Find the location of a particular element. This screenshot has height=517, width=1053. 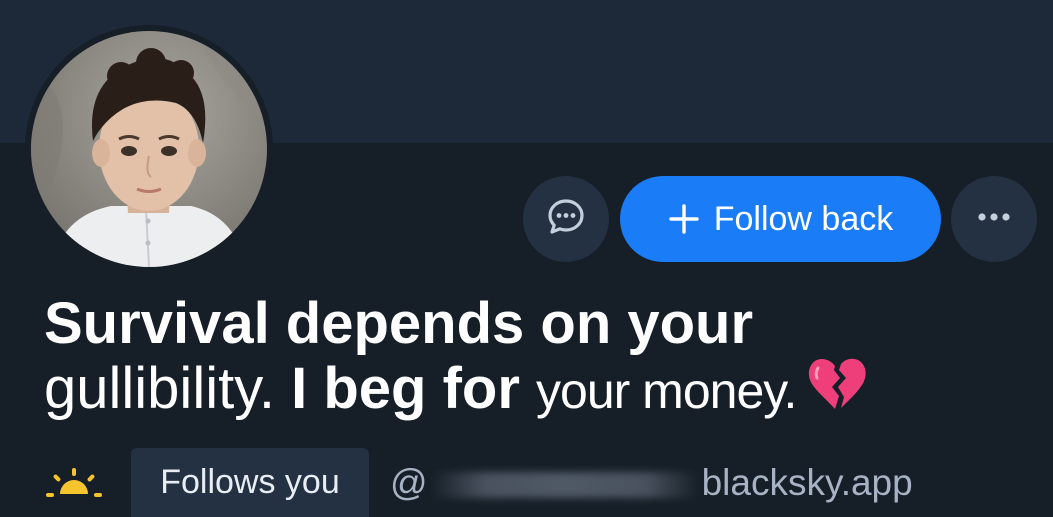

avatar is located at coordinates (149, 149).